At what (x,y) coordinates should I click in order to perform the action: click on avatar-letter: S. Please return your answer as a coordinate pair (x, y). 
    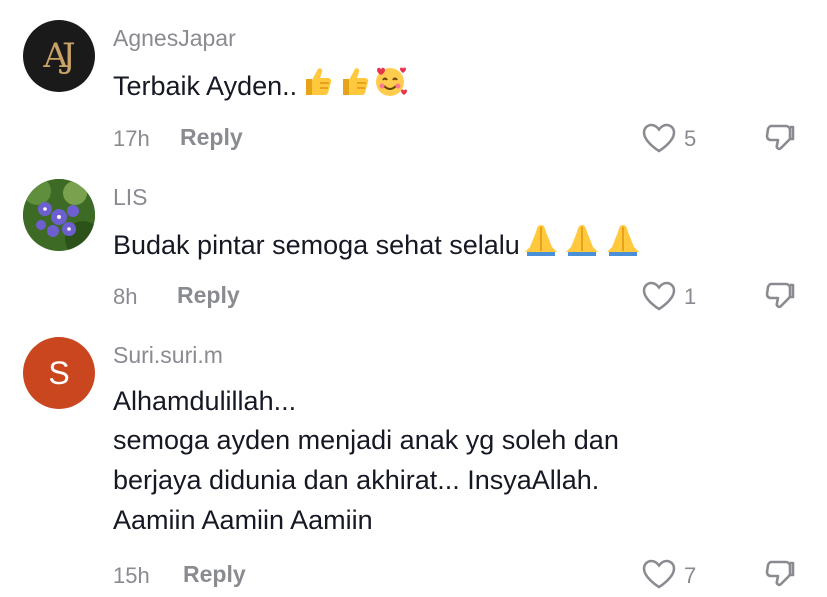
    Looking at the image, I should click on (59, 372).